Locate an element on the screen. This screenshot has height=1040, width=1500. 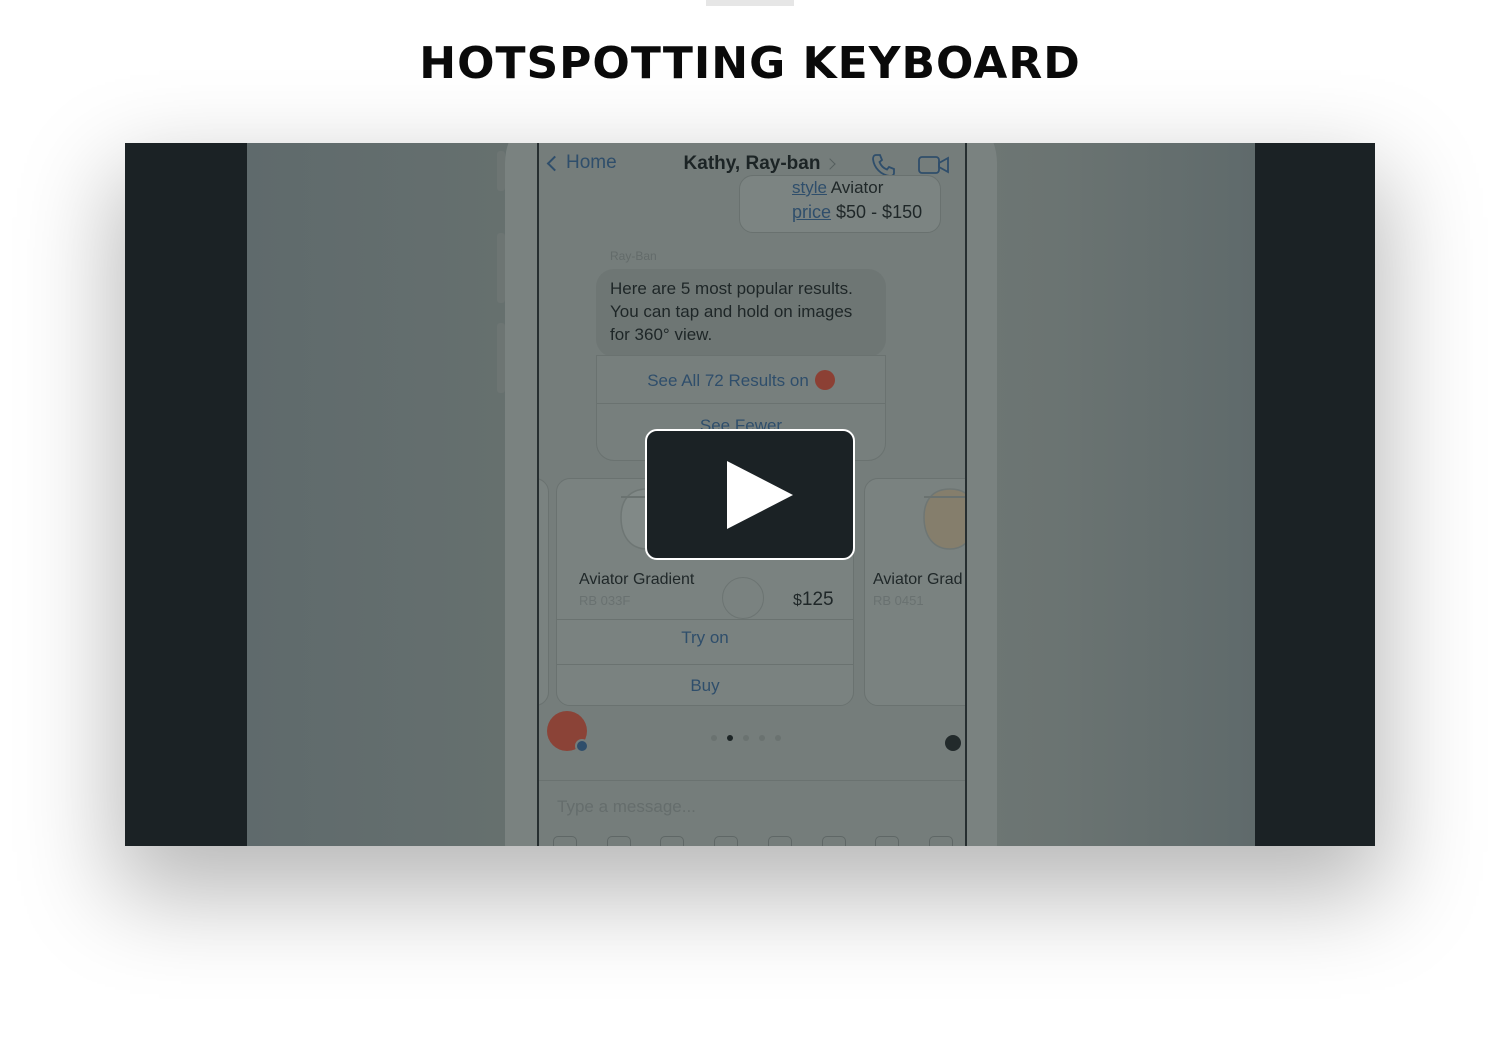
carousel-dot-active is located at coordinates (730, 738).